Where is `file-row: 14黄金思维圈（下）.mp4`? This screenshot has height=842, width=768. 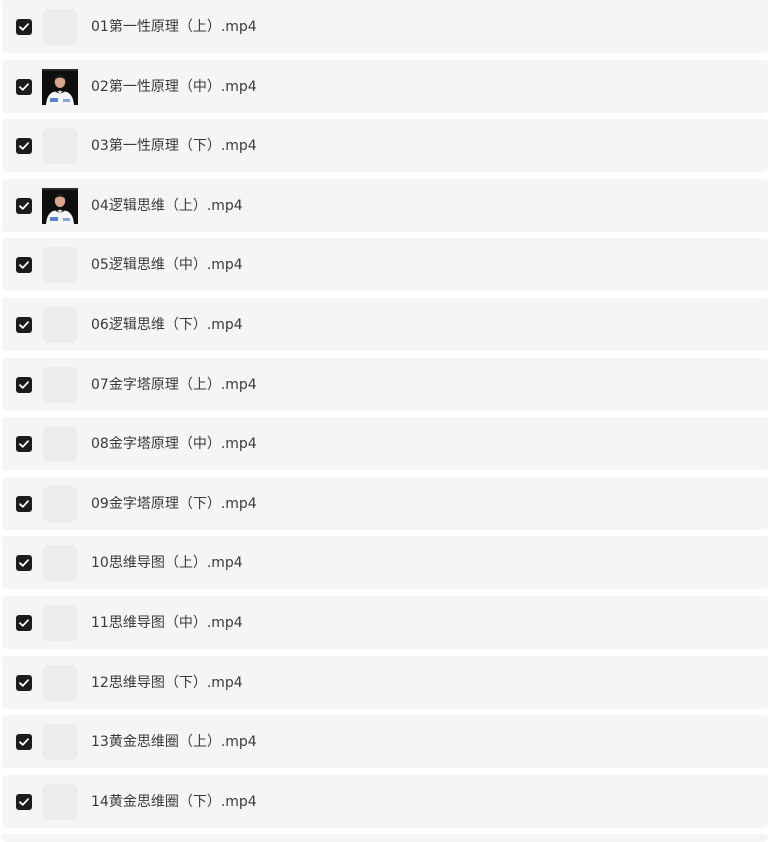 file-row: 14黄金思维圈（下）.mp4 is located at coordinates (385, 801).